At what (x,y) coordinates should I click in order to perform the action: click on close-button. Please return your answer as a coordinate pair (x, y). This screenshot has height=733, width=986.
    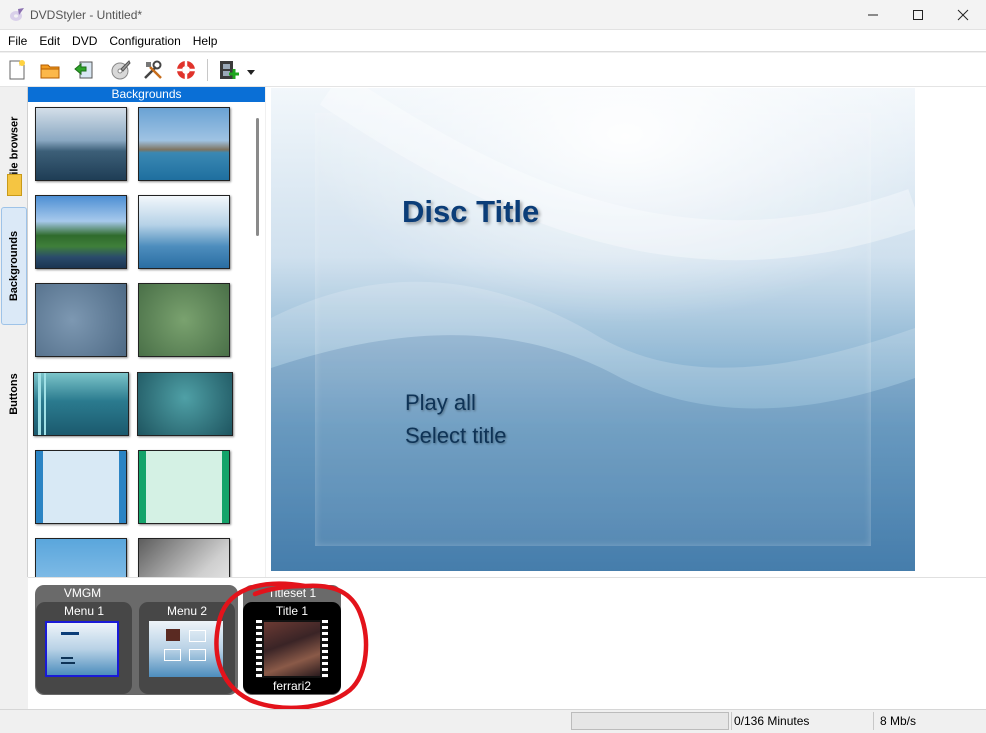
    Looking at the image, I should click on (962, 15).